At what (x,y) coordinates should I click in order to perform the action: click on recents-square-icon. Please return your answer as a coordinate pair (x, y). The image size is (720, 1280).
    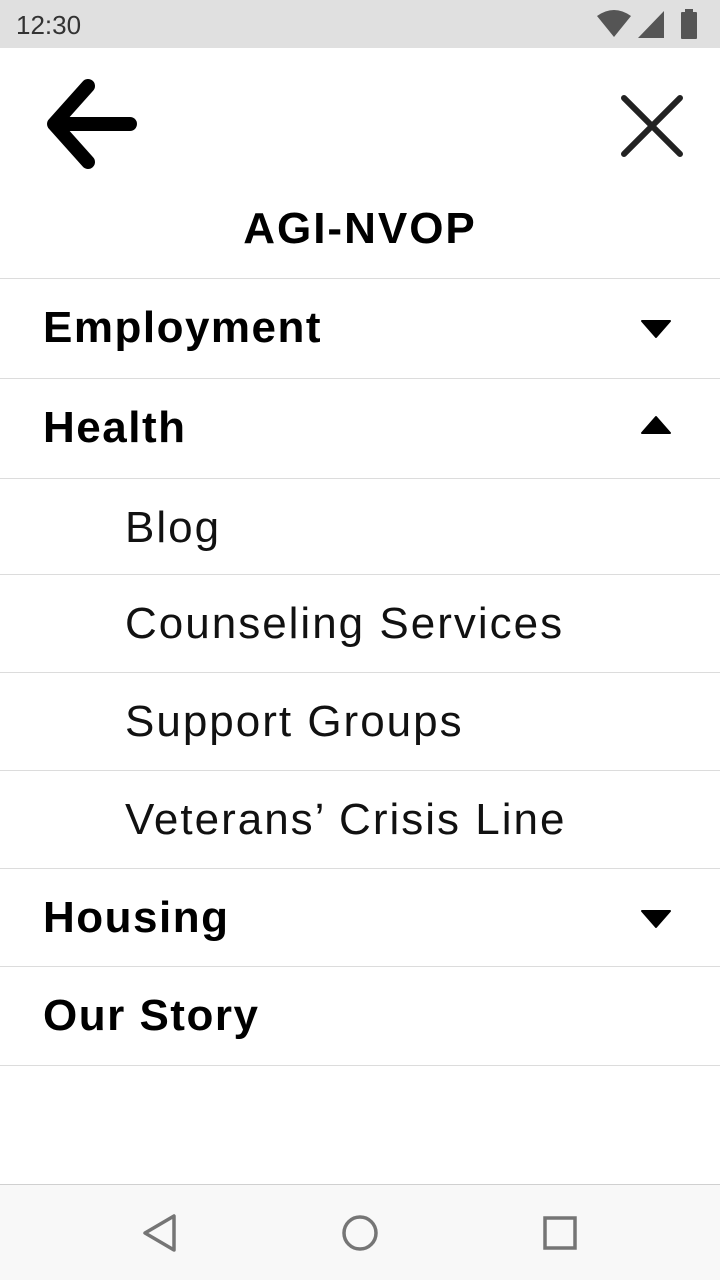
    Looking at the image, I should click on (560, 1233).